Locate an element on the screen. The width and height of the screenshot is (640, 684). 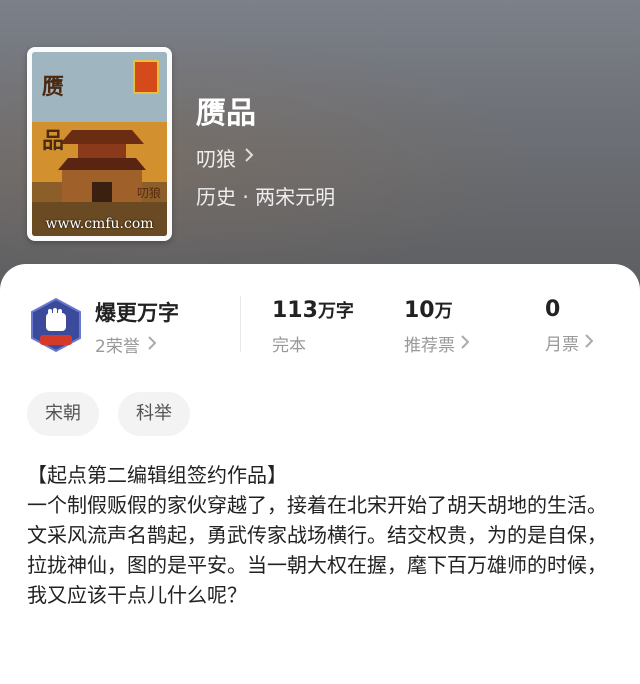
book-cover: 赝 品 叨狼 www.cmfu.com is located at coordinates (99, 144).